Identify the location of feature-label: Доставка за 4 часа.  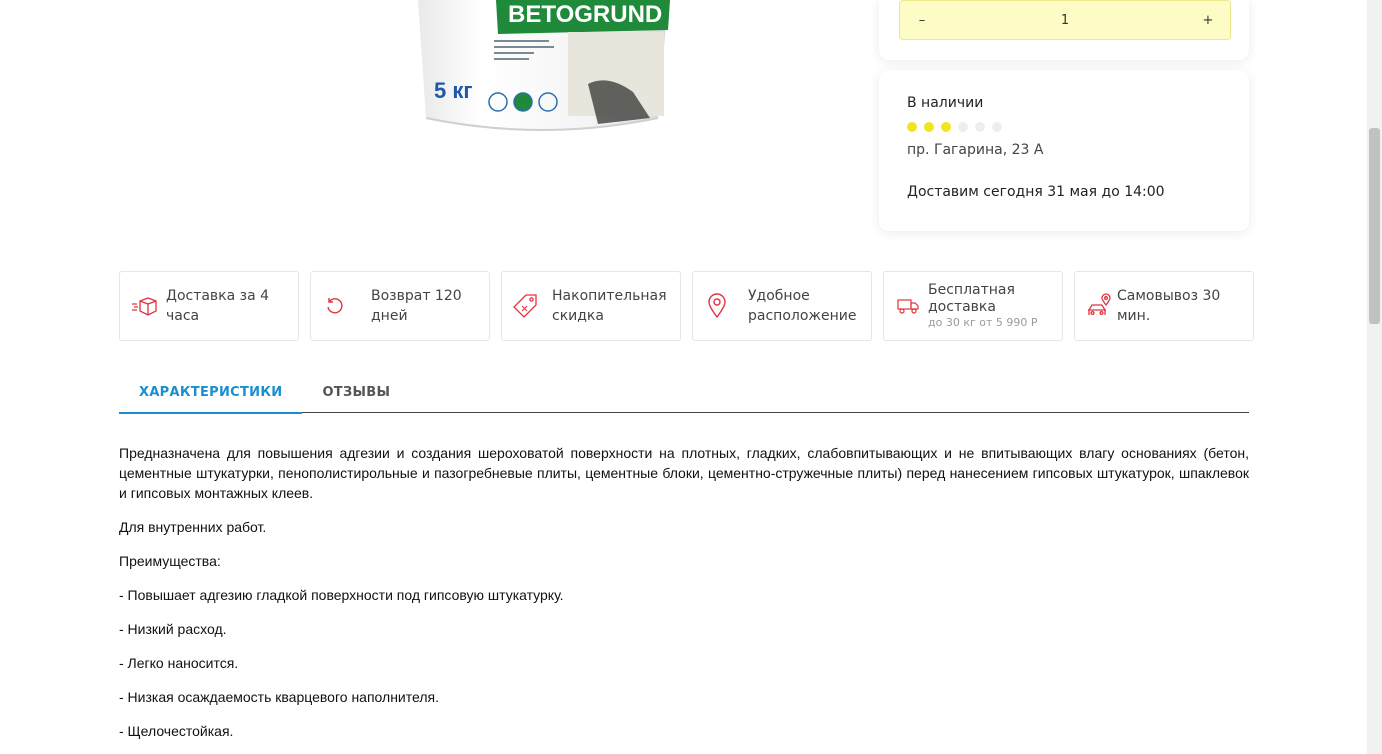
(218, 306).